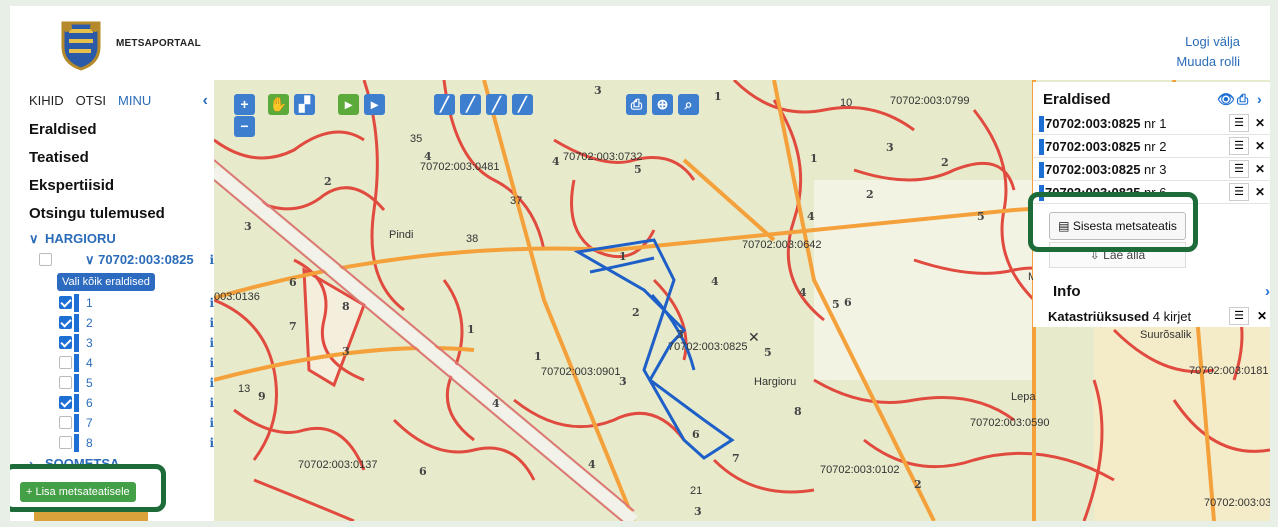  I want to click on katastri-label: Katastriüksused, so click(1099, 316).